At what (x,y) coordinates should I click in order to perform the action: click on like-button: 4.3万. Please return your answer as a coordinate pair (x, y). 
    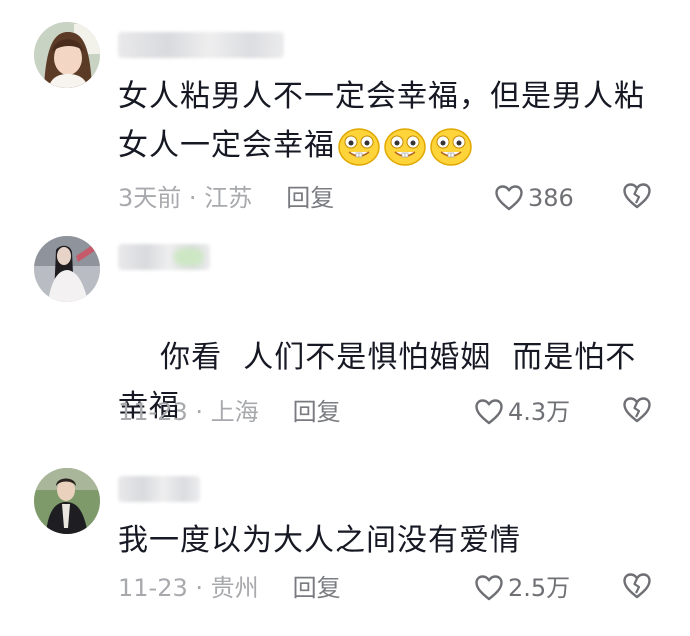
    Looking at the image, I should click on (522, 412).